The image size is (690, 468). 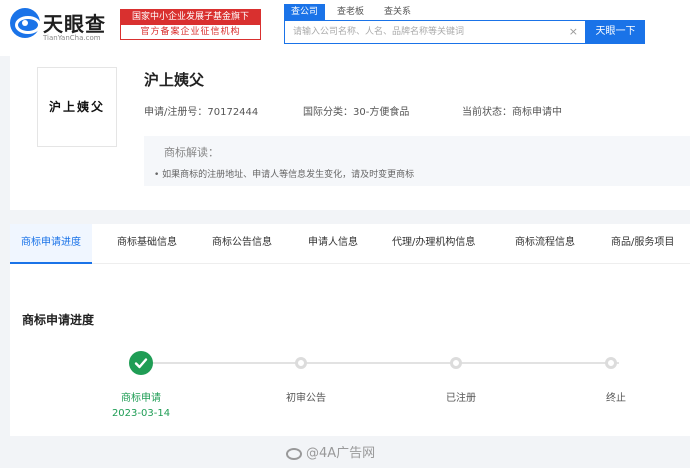 I want to click on step-date-application: 2023-03-14, so click(x=141, y=413).